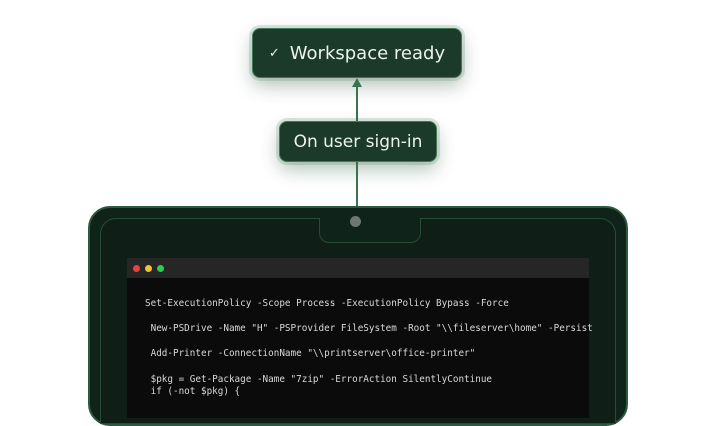  I want to click on laptop-notch, so click(370, 230).